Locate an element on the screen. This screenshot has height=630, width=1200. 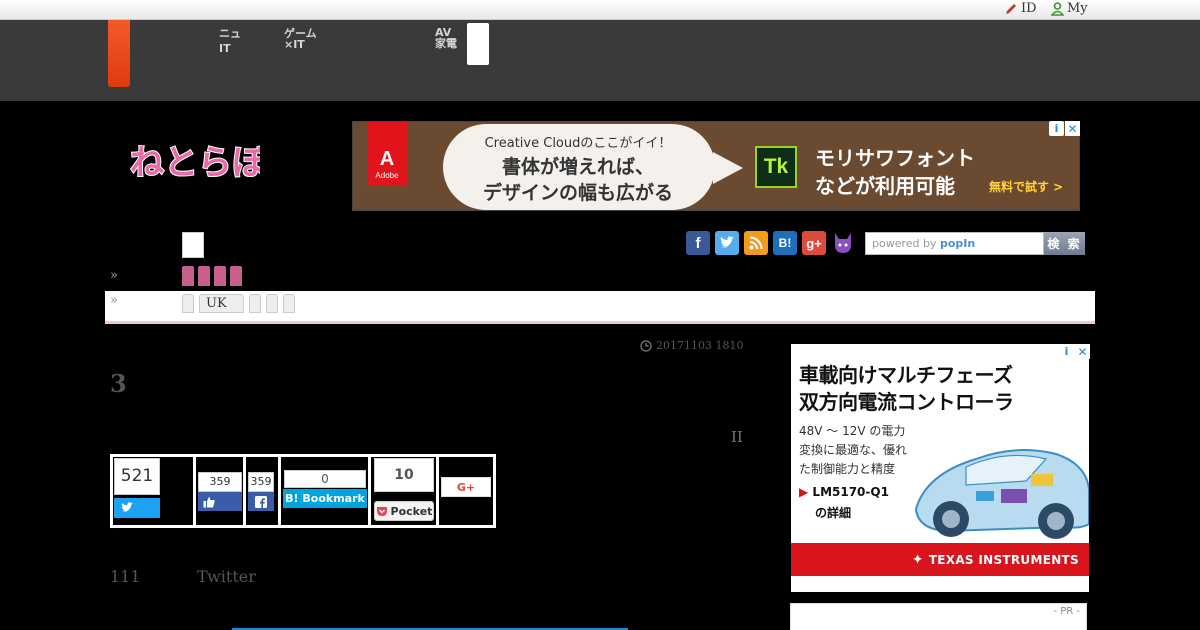
cat-mascot-icon is located at coordinates (843, 243).